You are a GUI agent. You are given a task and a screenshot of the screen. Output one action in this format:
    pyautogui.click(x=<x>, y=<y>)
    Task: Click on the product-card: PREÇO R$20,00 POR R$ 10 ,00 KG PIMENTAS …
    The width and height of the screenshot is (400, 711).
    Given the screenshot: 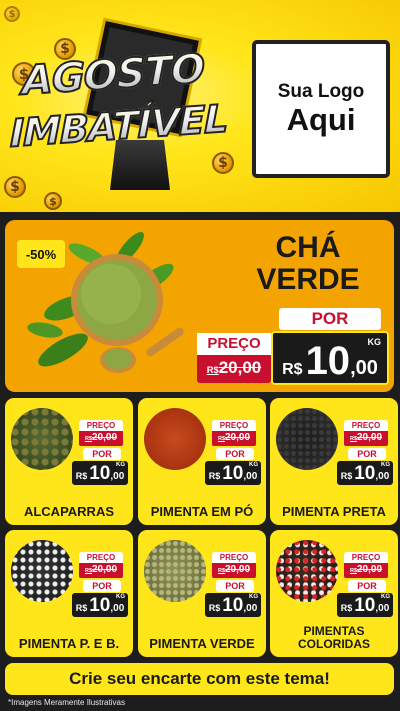 What is the action you would take?
    pyautogui.click(x=334, y=593)
    